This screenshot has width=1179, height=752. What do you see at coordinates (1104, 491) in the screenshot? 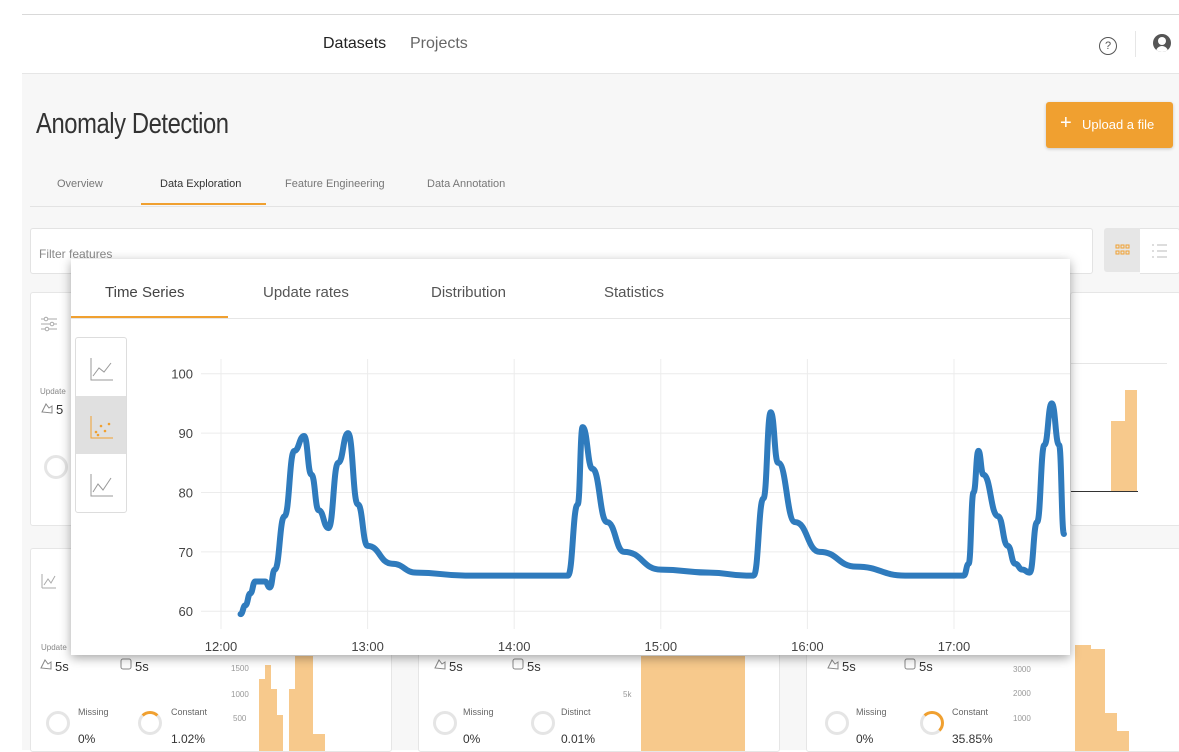
I see `histogram-baseline` at bounding box center [1104, 491].